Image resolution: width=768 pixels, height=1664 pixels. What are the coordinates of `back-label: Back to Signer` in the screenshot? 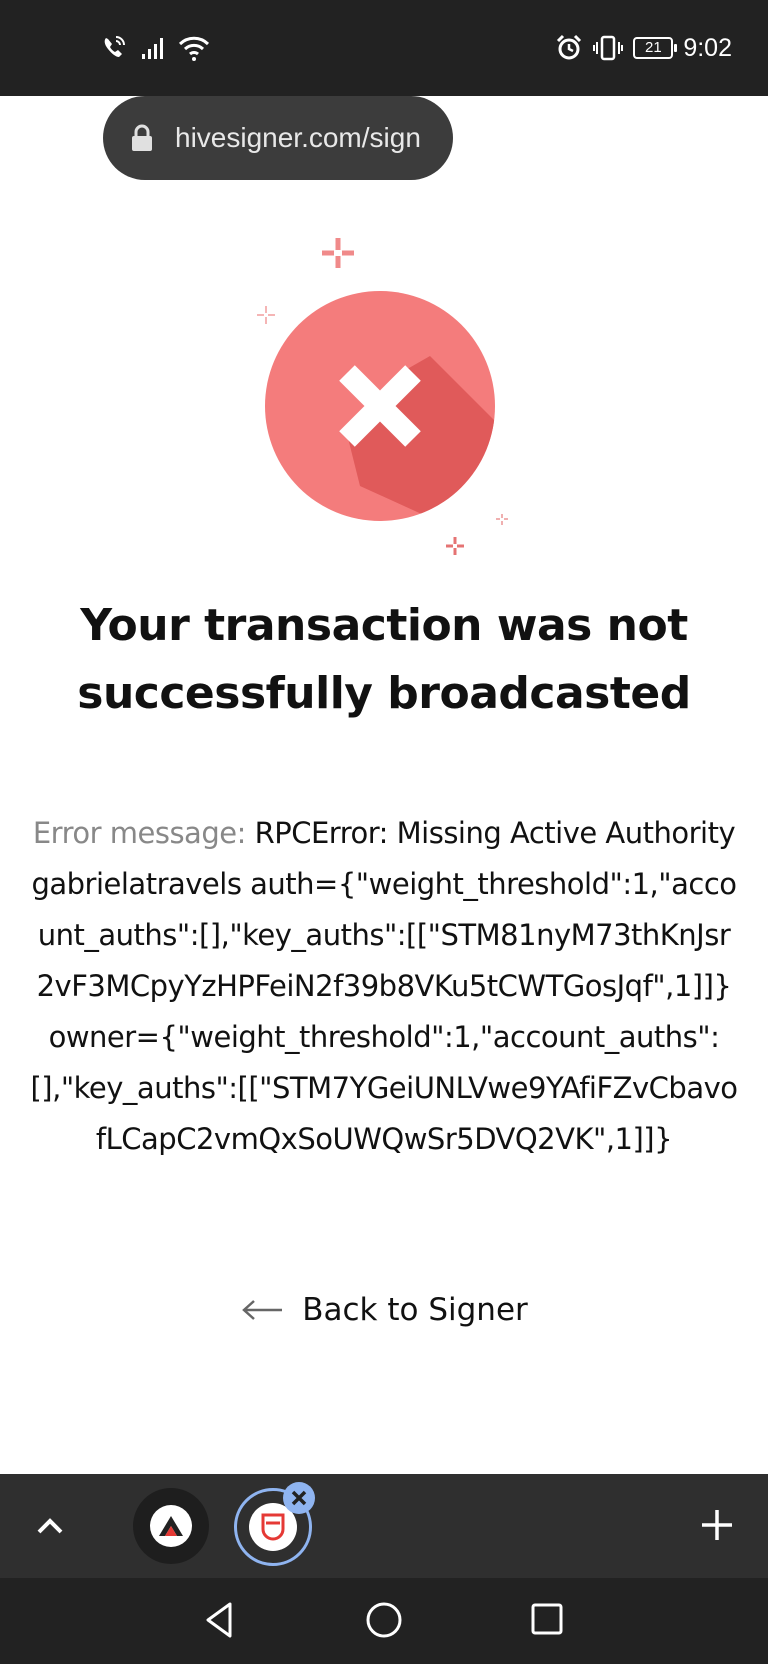 It's located at (415, 1310).